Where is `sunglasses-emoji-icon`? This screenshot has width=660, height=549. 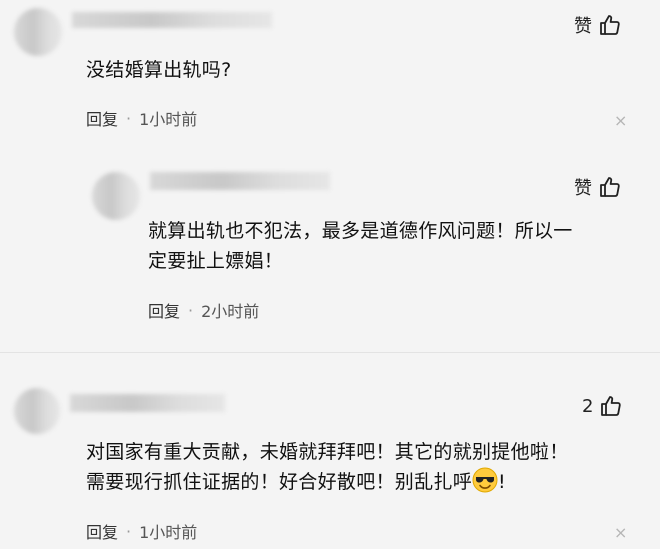
sunglasses-emoji-icon is located at coordinates (485, 480).